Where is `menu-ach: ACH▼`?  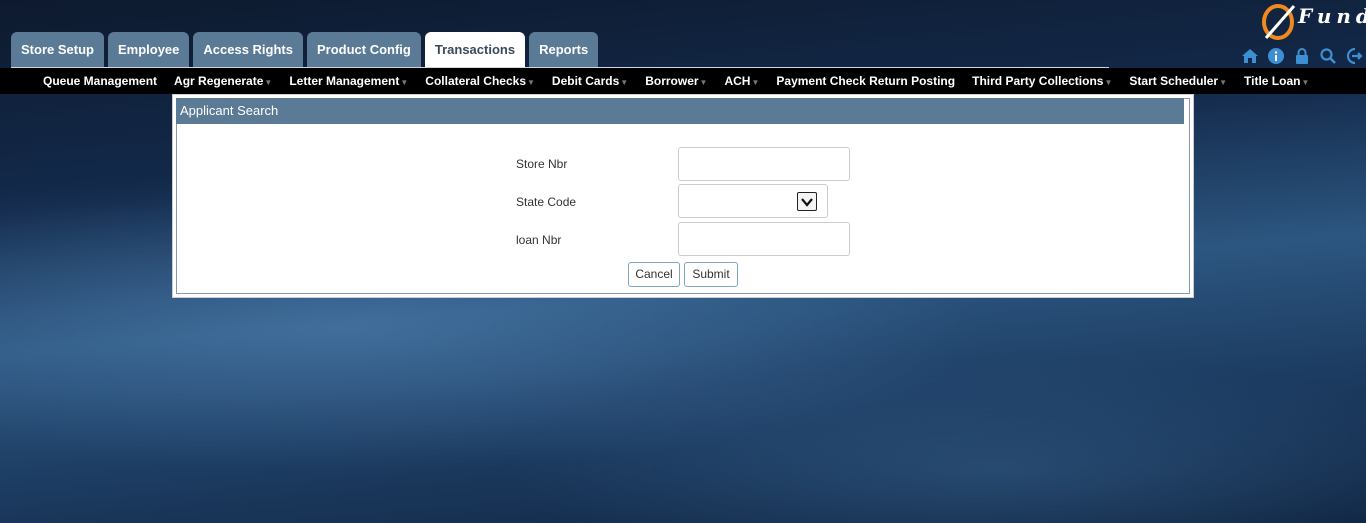
menu-ach: ACH▼ is located at coordinates (741, 81).